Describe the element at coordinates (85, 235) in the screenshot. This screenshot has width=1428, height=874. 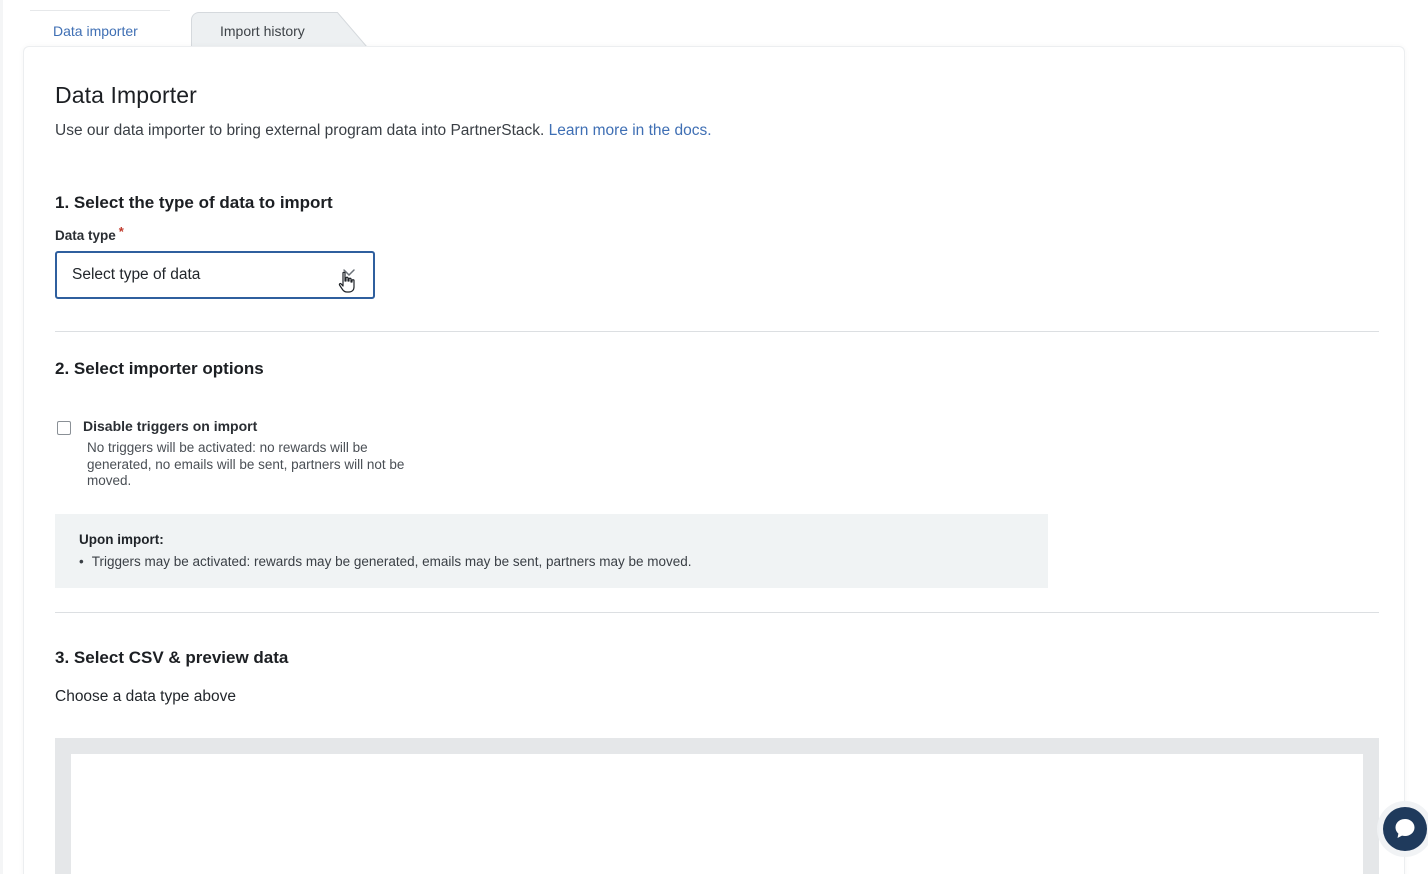
I see `data-type-label-text: Data type` at that location.